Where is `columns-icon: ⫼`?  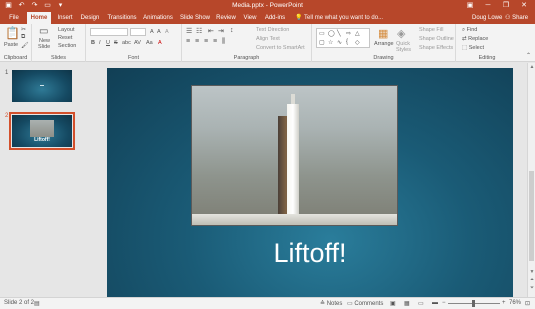 columns-icon: ⫼ is located at coordinates (223, 42).